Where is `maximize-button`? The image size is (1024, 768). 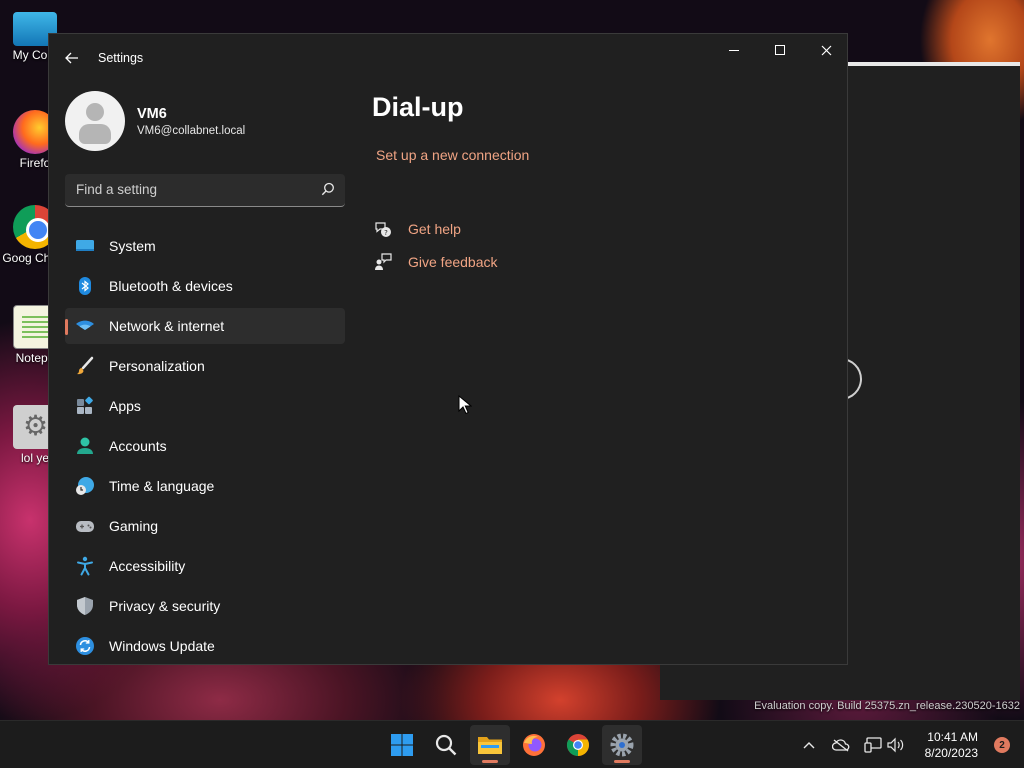
maximize-button is located at coordinates (780, 50).